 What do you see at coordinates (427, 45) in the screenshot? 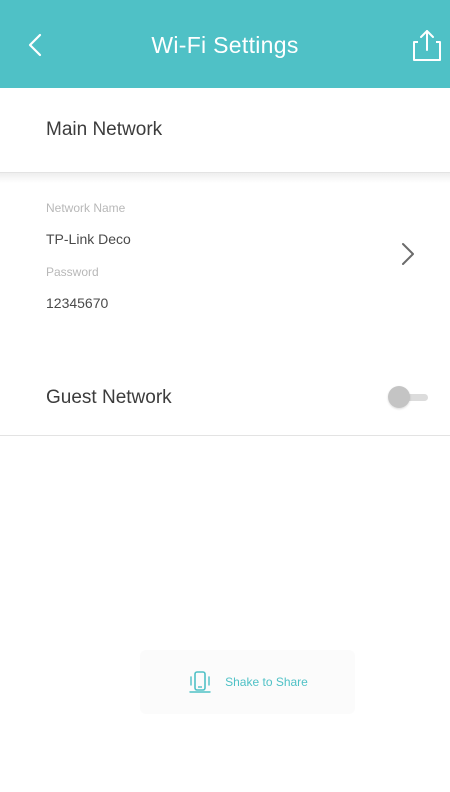
I see `share-icon` at bounding box center [427, 45].